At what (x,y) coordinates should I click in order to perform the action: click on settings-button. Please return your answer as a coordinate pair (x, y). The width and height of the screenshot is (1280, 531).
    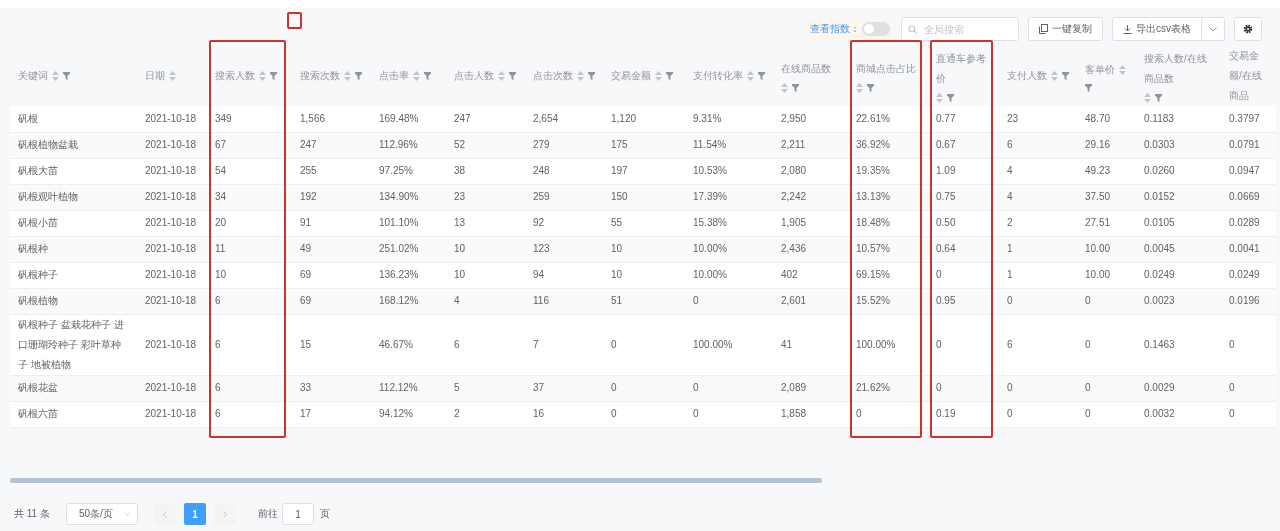
    Looking at the image, I should click on (1248, 29).